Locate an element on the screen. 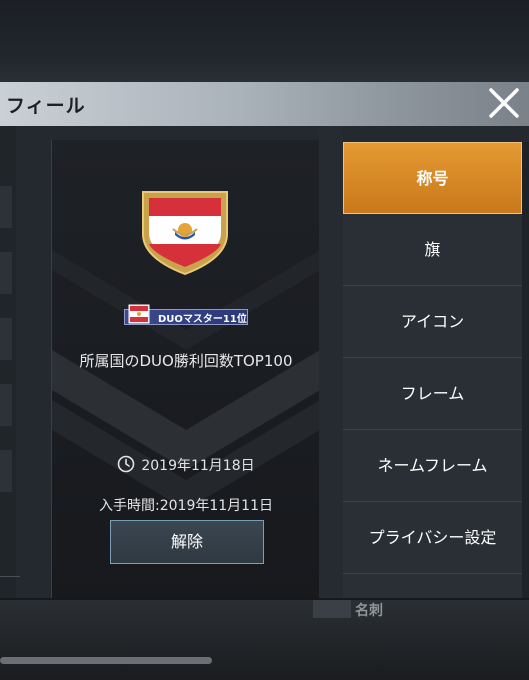  left-sidebar-partial is located at coordinates (10, 362).